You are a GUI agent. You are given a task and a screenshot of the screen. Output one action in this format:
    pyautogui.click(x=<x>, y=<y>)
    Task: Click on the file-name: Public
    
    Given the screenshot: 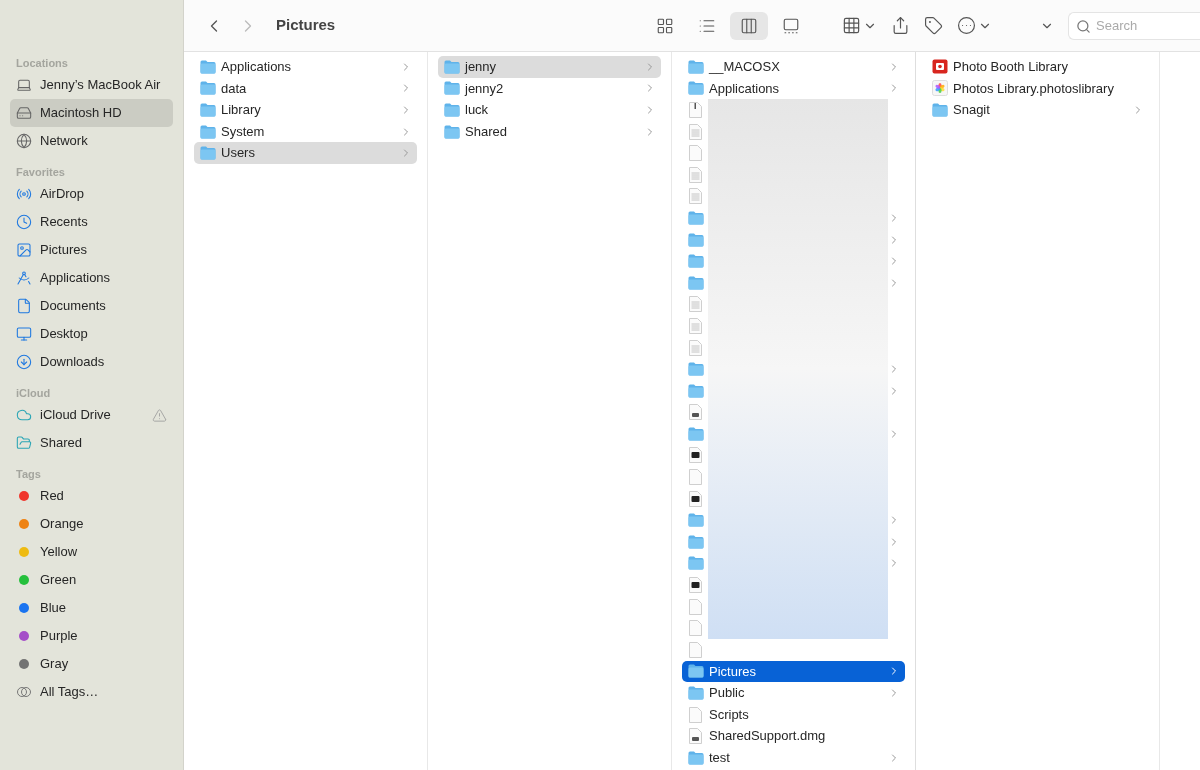 What is the action you would take?
    pyautogui.click(x=727, y=693)
    